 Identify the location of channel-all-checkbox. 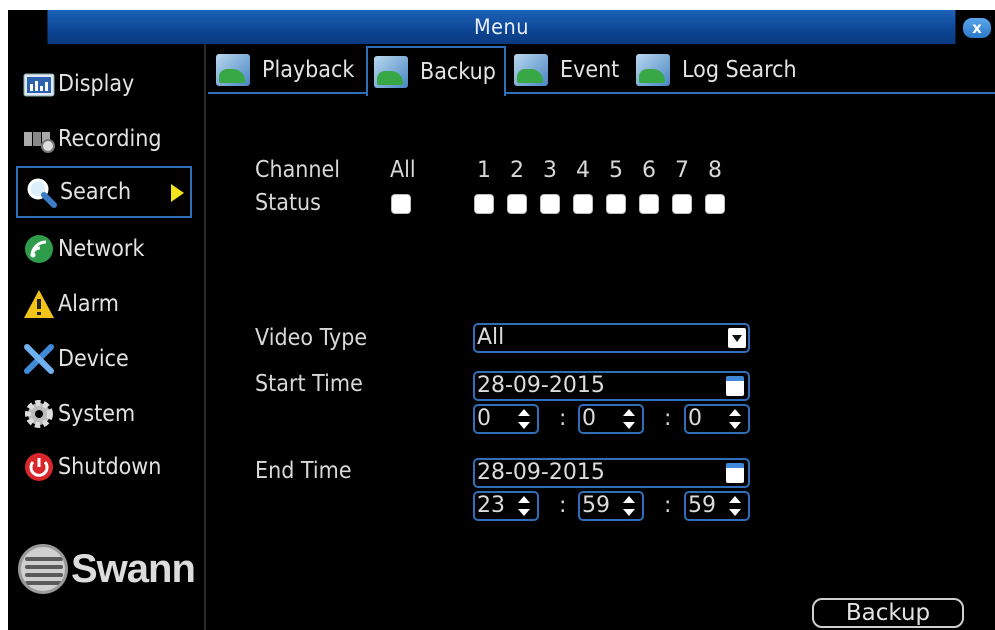
(401, 204).